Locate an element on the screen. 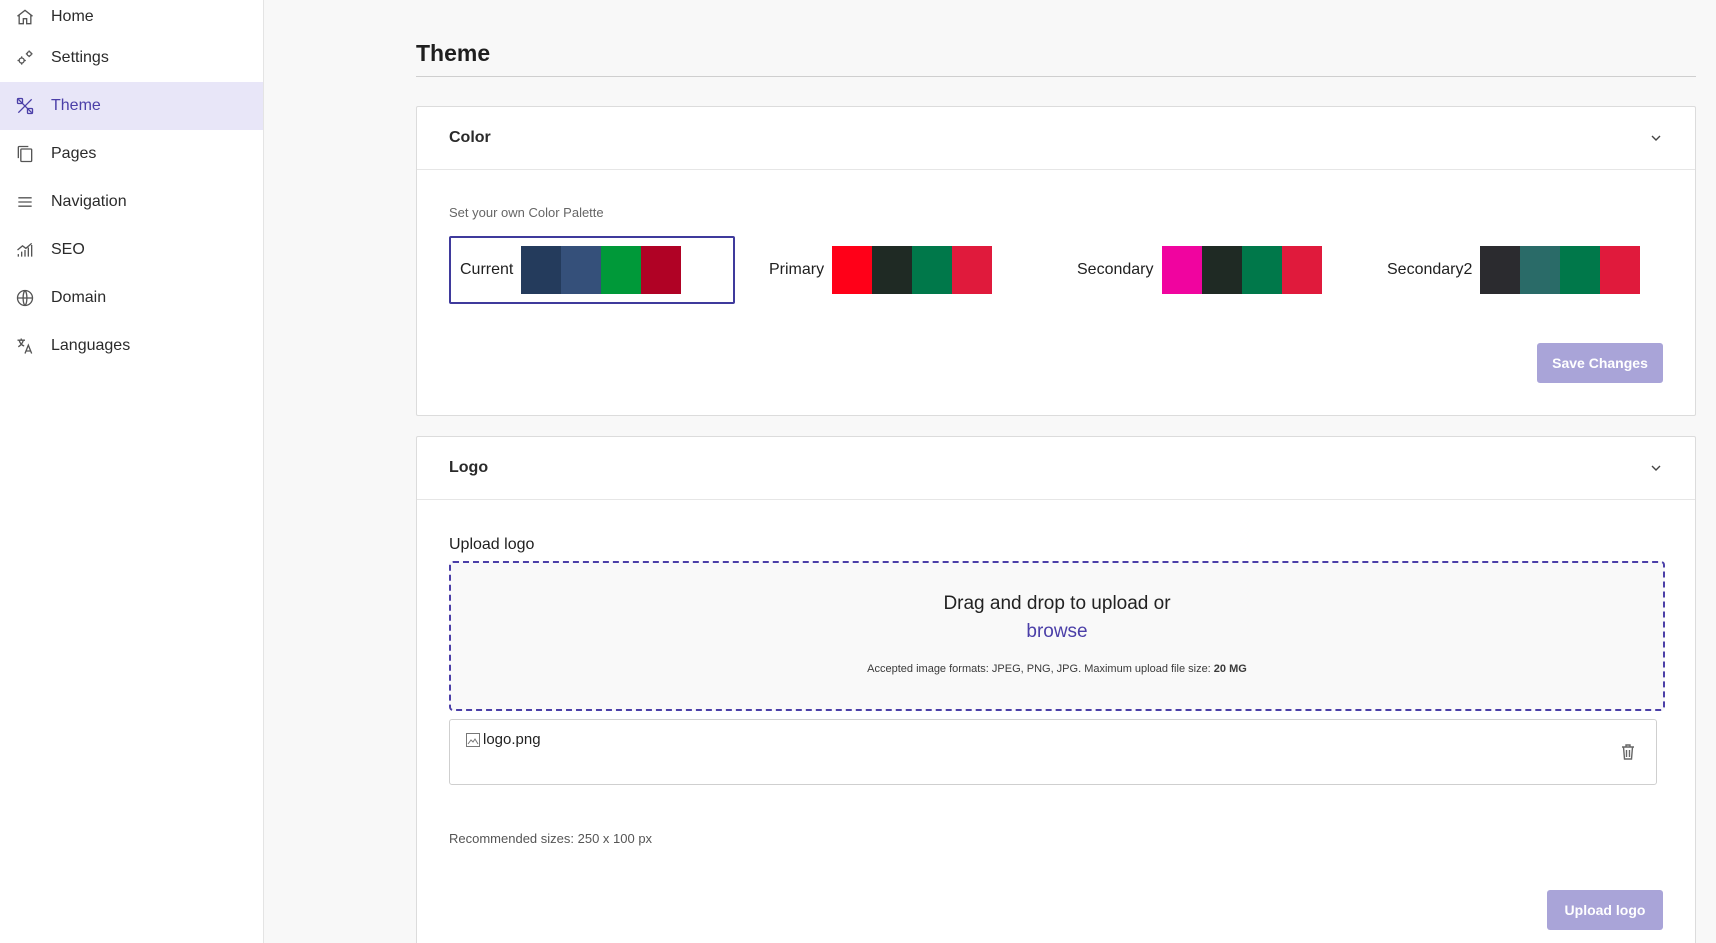  uploaded-file-row: logo.png is located at coordinates (1053, 752).